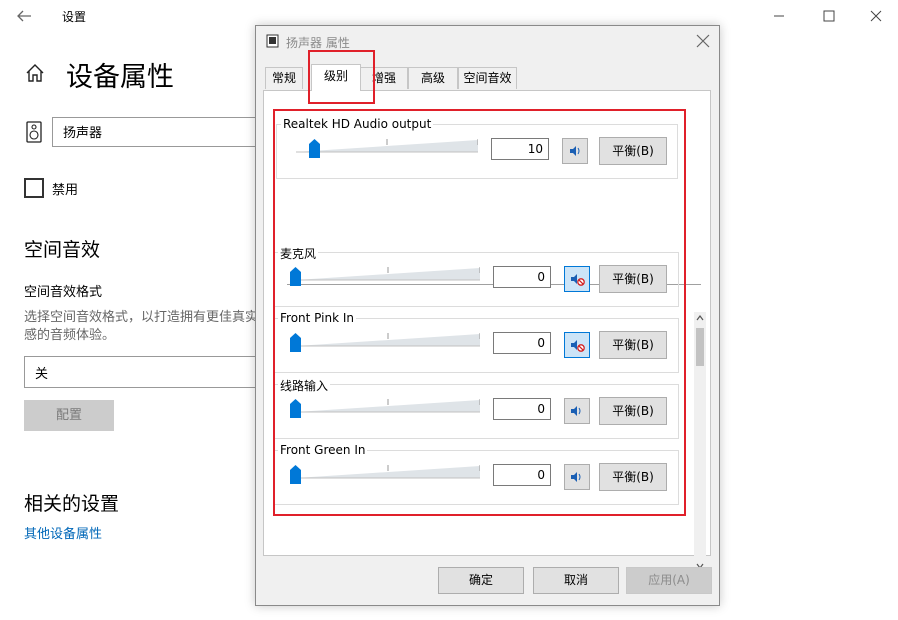  Describe the element at coordinates (72, 504) in the screenshot. I see `related-settings-heading: 相关的设置` at that location.